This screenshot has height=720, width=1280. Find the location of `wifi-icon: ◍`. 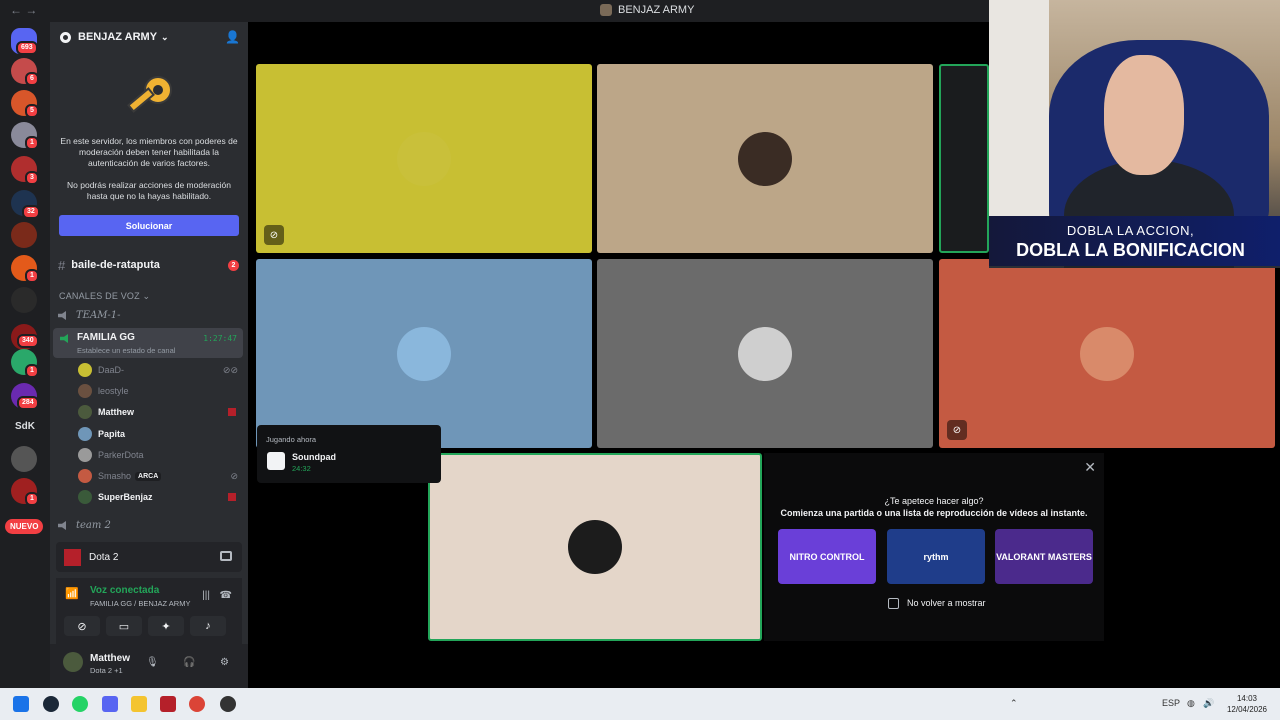

wifi-icon: ◍ is located at coordinates (1191, 703).